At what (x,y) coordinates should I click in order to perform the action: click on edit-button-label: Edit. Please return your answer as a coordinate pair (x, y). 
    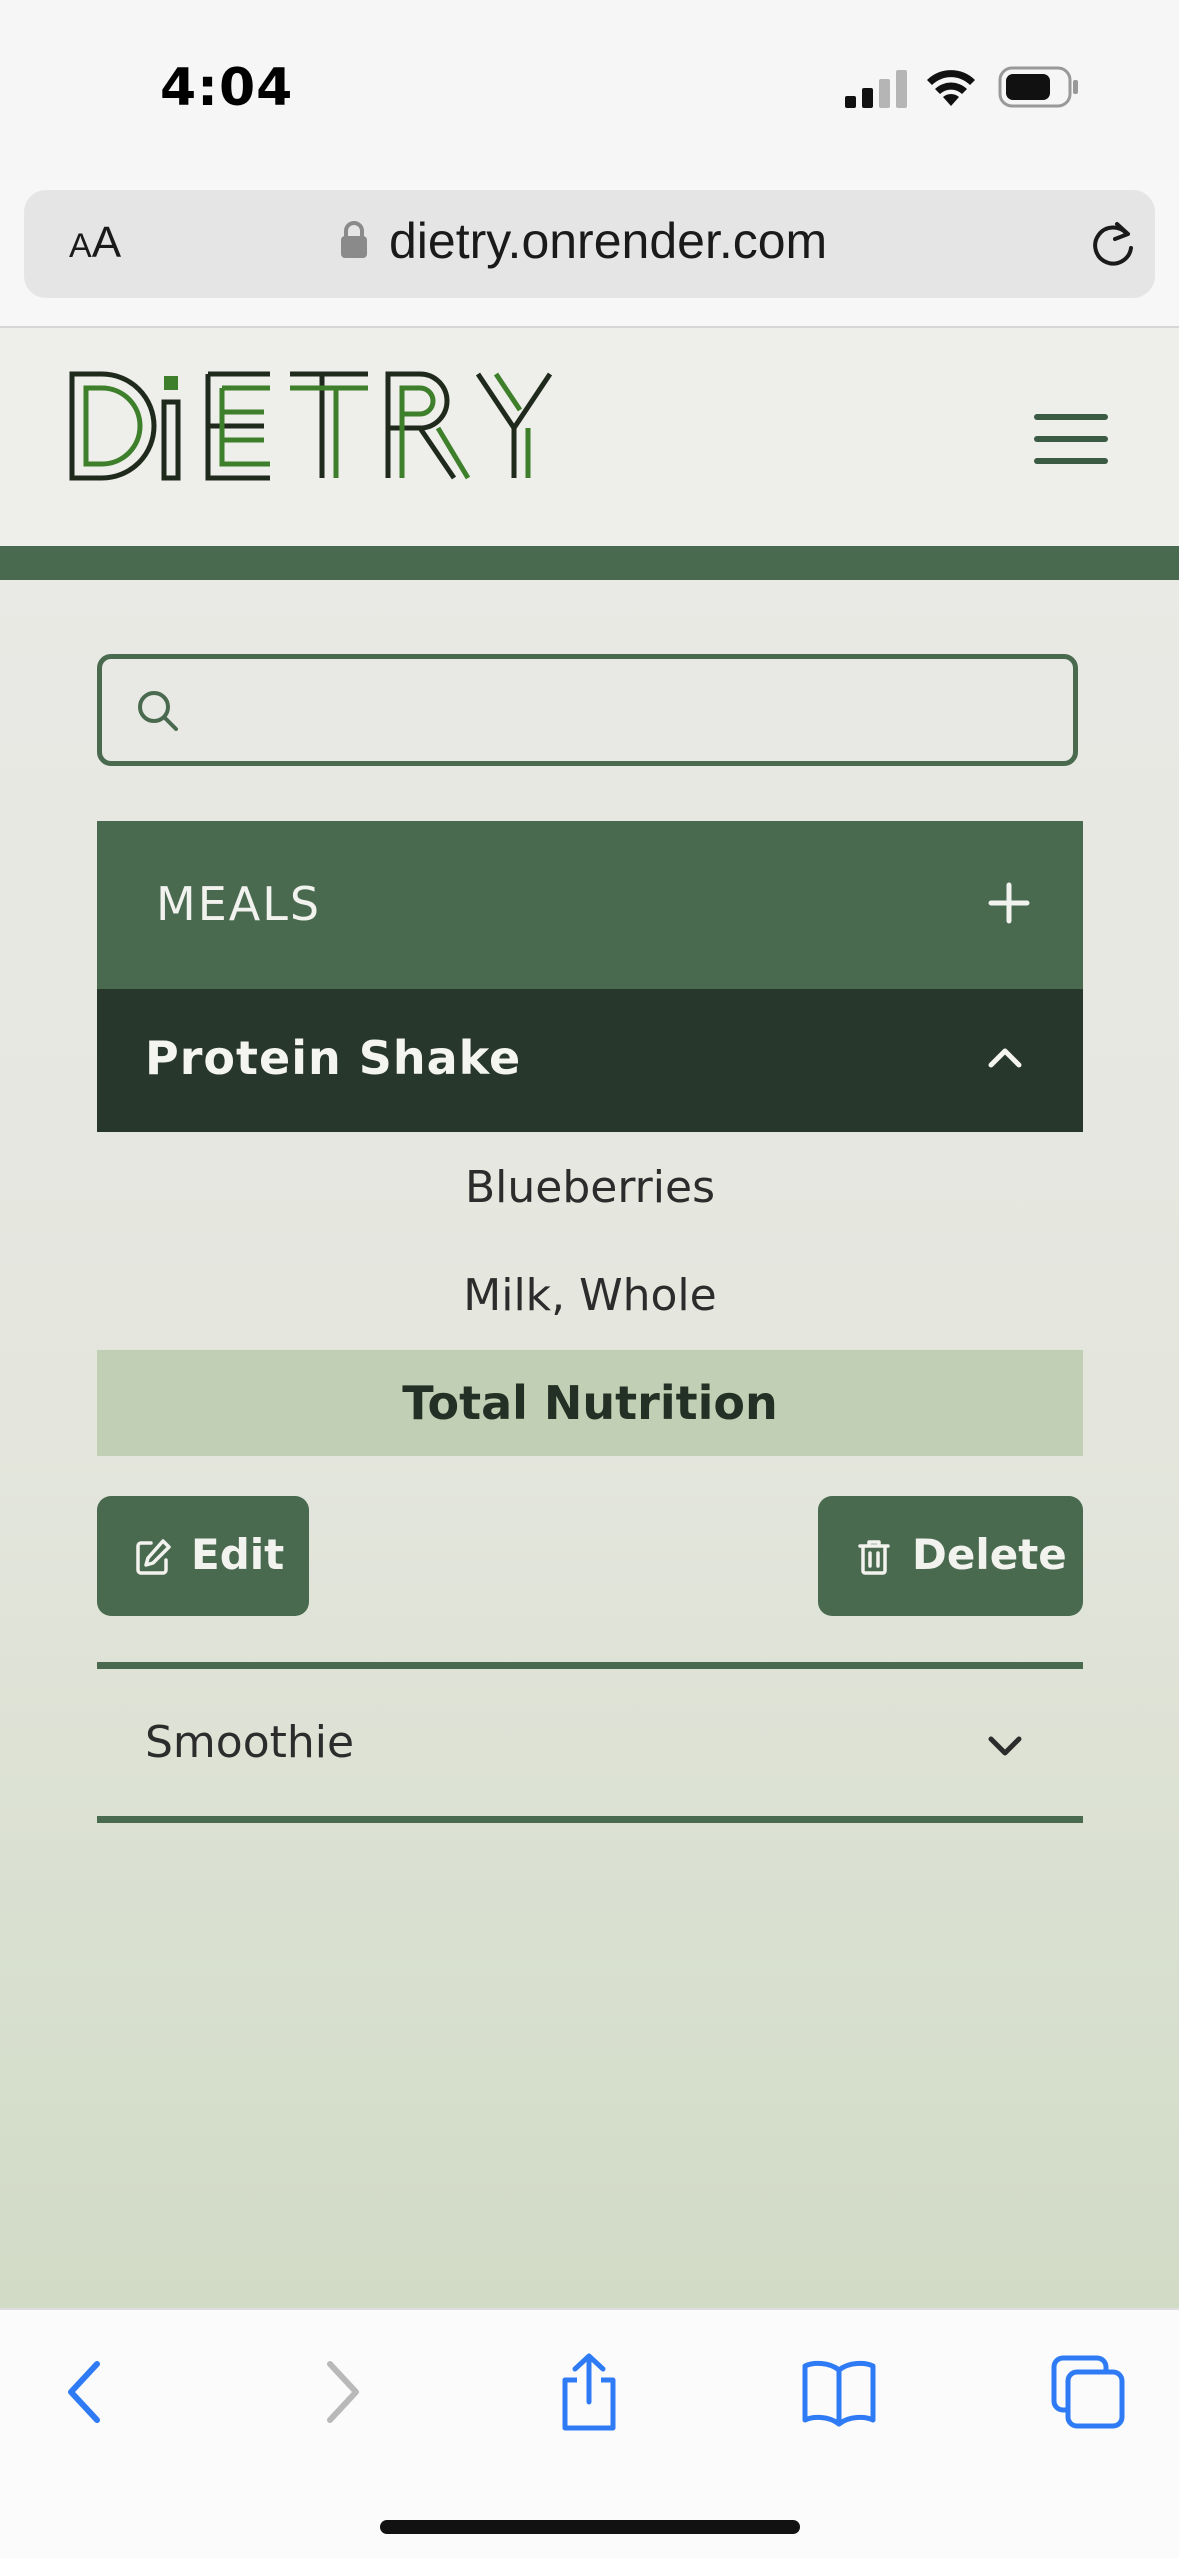
    Looking at the image, I should click on (238, 1554).